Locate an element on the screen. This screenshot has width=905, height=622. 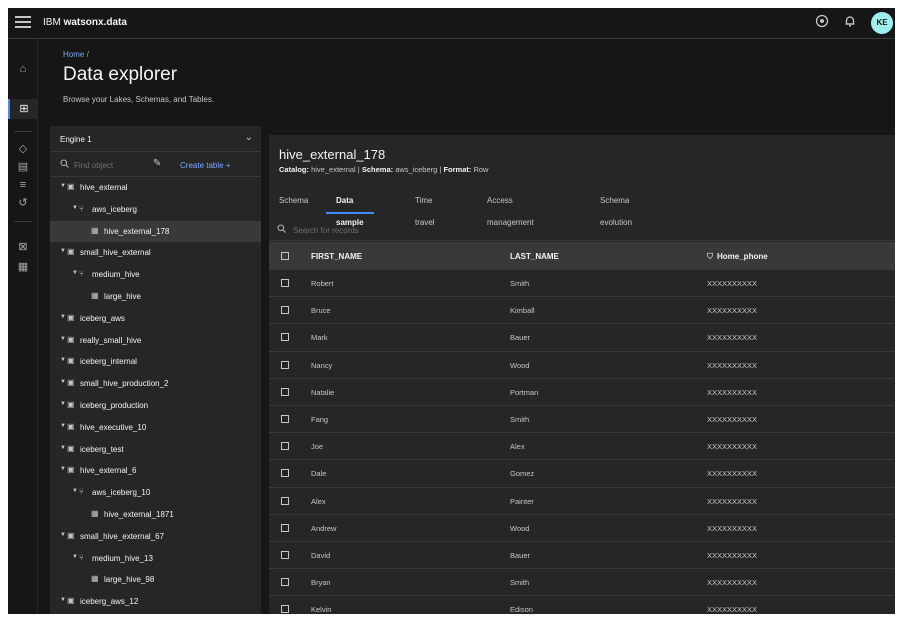
table-row: Bruce Kimball XXXXXXXXXX is located at coordinates (582, 311).